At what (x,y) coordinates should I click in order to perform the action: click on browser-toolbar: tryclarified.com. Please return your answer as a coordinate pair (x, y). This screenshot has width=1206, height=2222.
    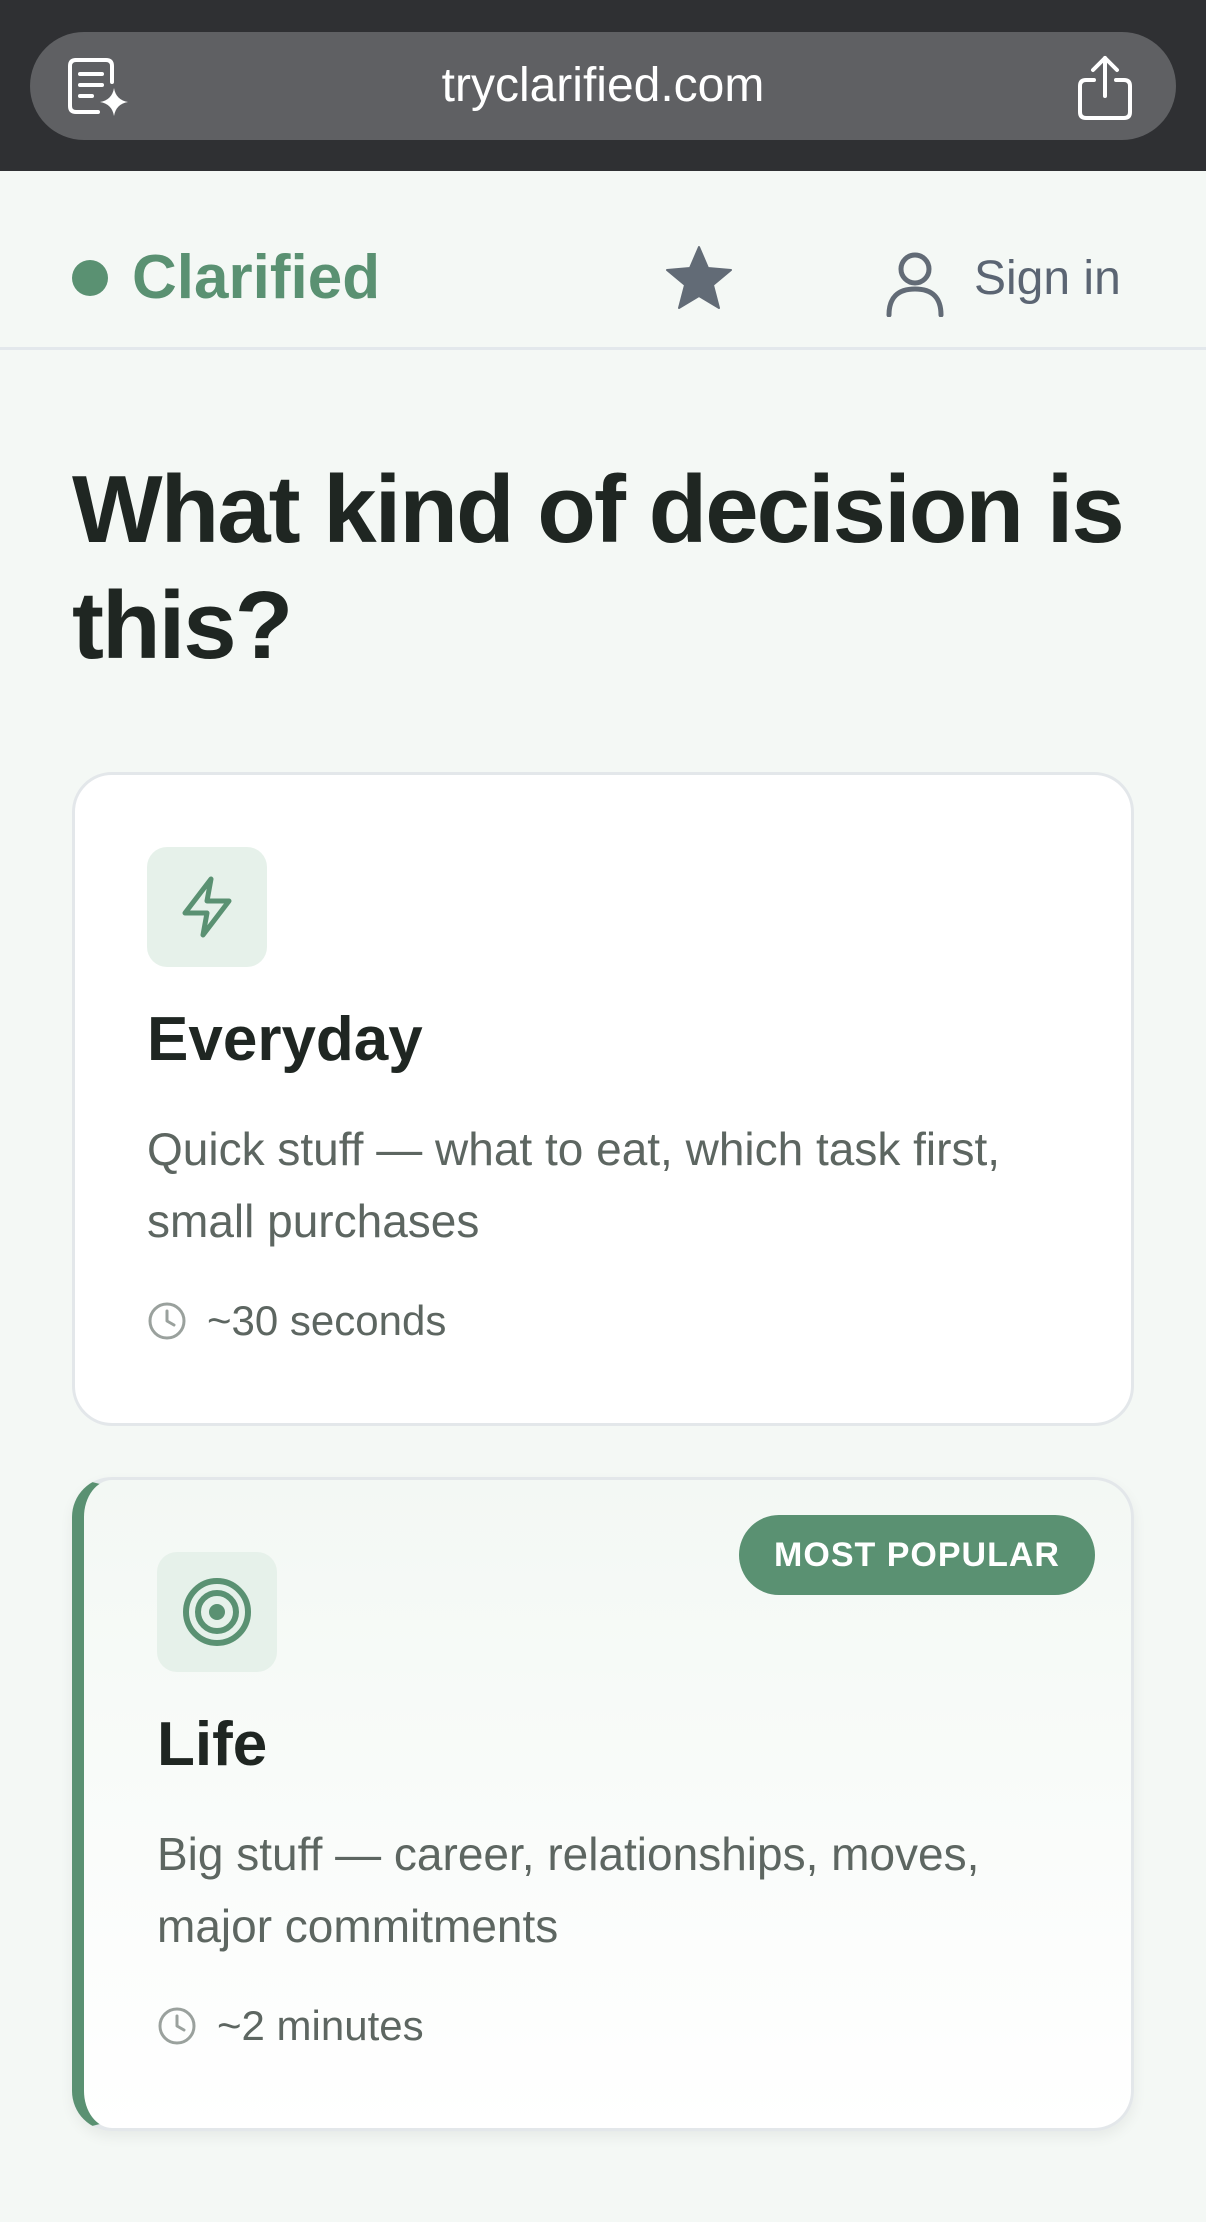
    Looking at the image, I should click on (603, 85).